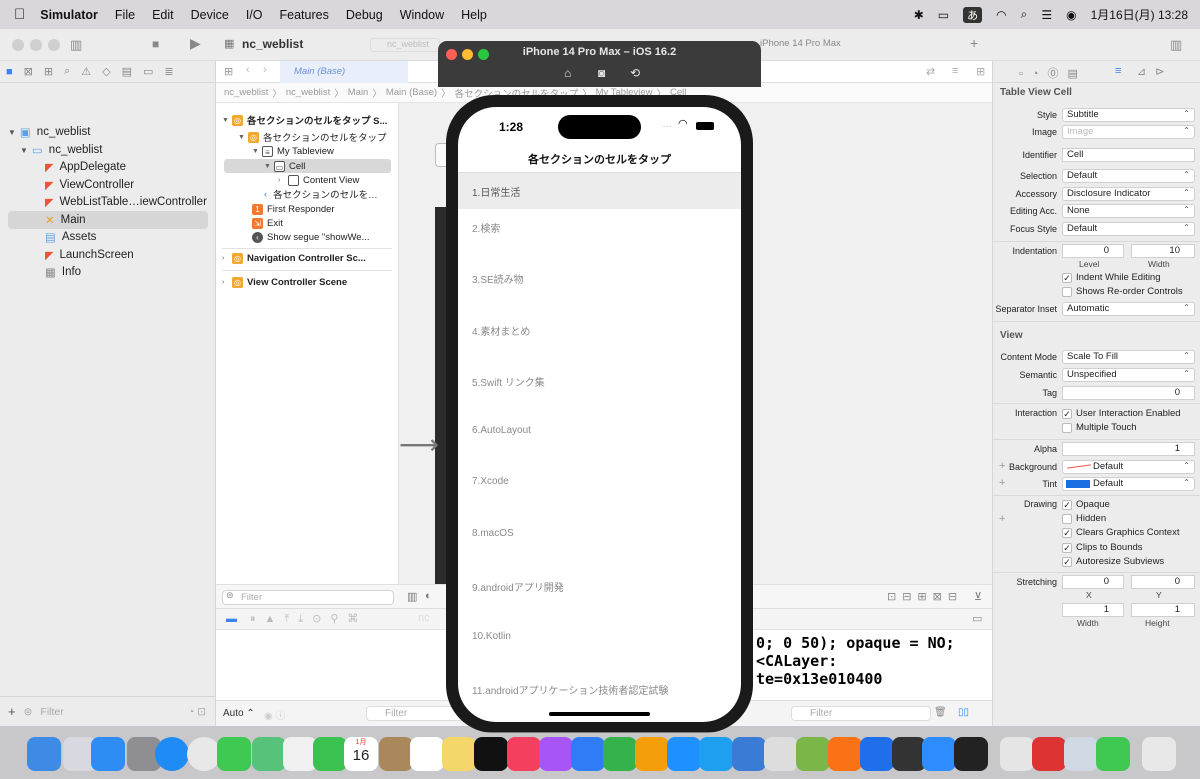  Describe the element at coordinates (231, 619) in the screenshot. I see `breakpoints-toggle-icon: ▬` at that location.